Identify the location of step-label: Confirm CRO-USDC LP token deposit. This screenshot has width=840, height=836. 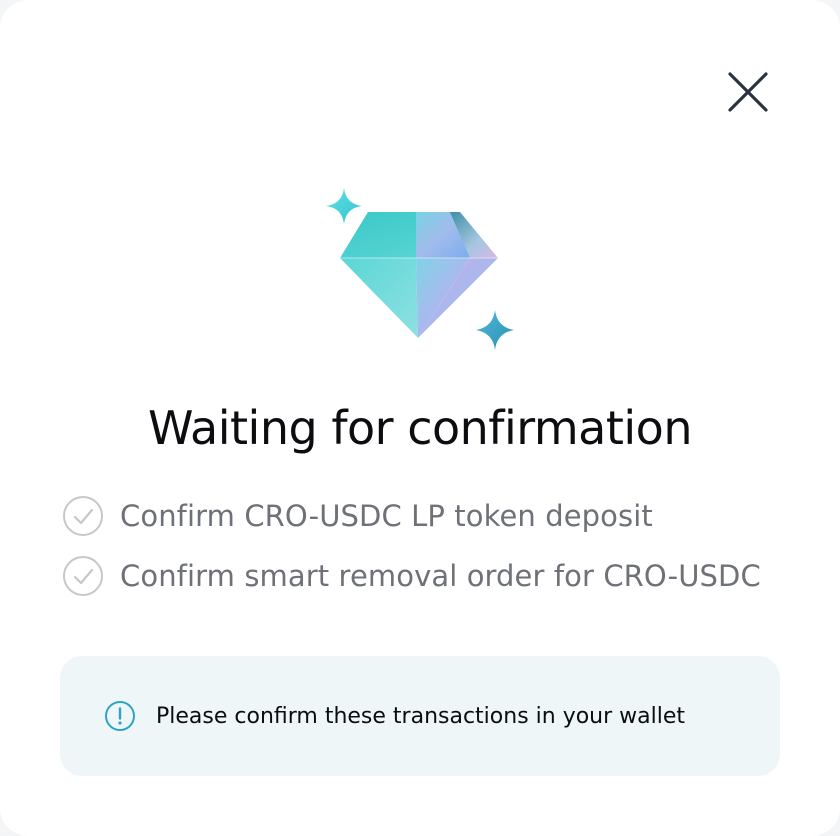
(386, 516).